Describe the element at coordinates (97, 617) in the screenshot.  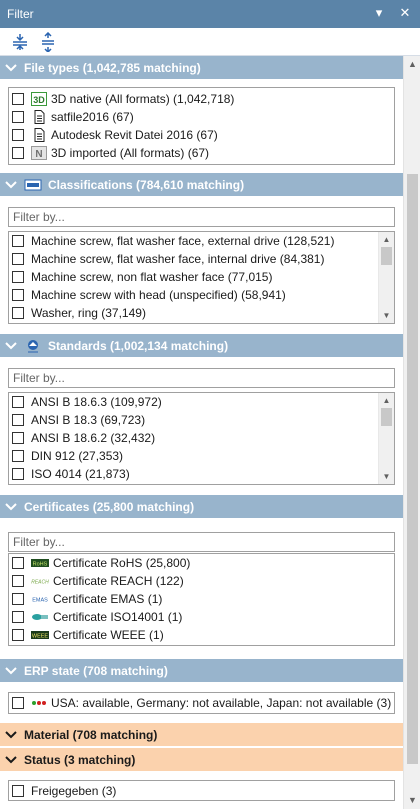
I see `list-item: Certificate ISO14001 (1)` at that location.